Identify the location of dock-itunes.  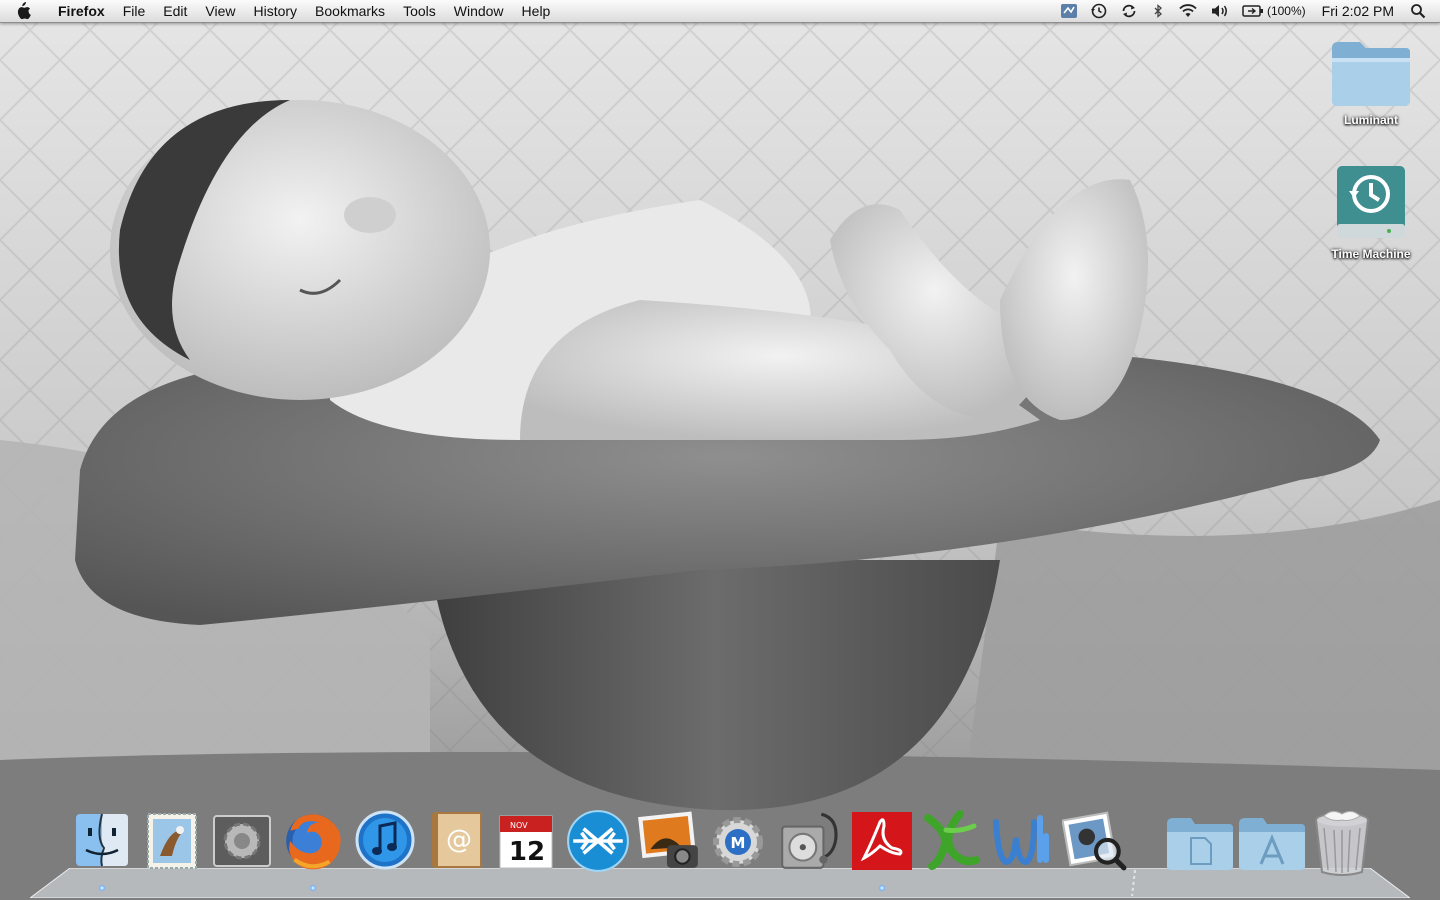
(385, 843).